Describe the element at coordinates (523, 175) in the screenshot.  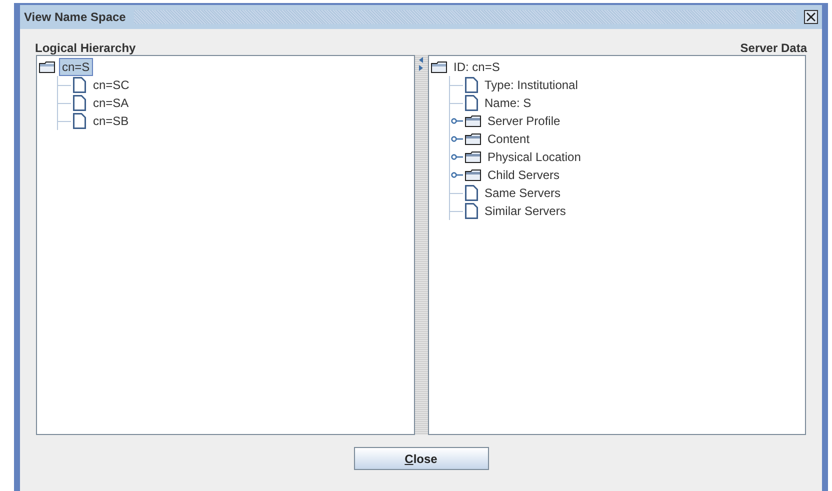
I see `tree-item: Child Servers` at that location.